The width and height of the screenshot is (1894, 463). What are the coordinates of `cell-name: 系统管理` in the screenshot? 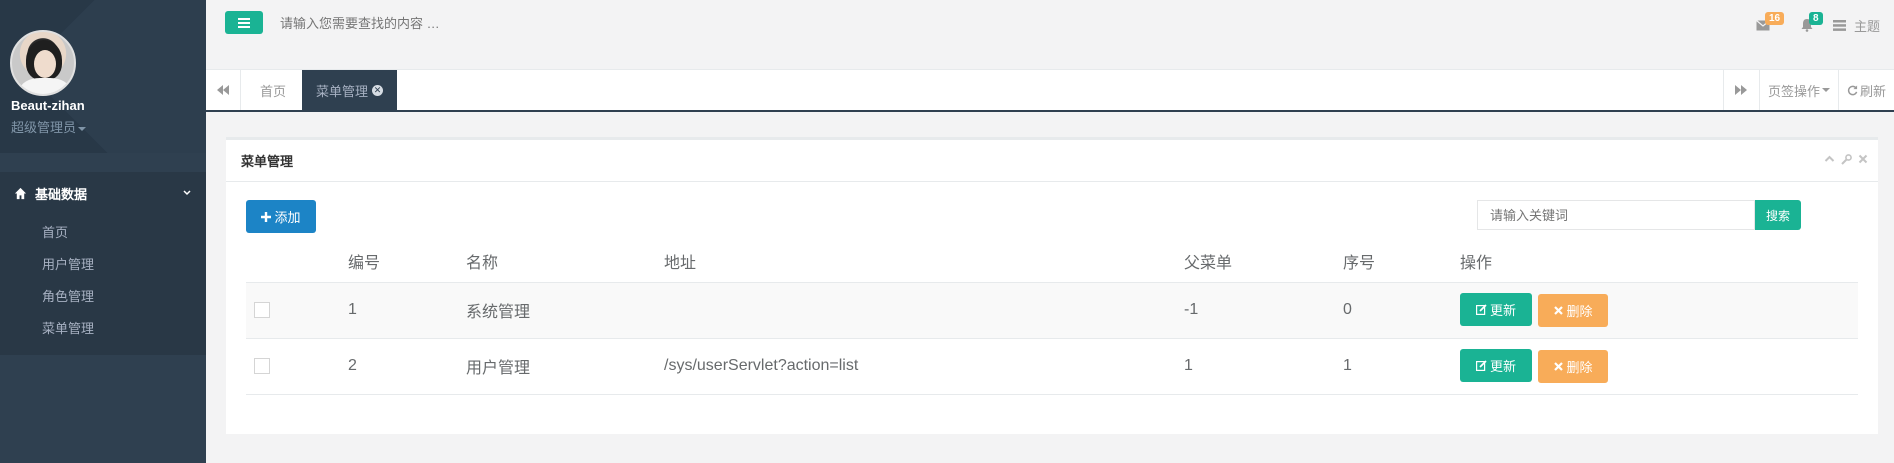 It's located at (565, 310).